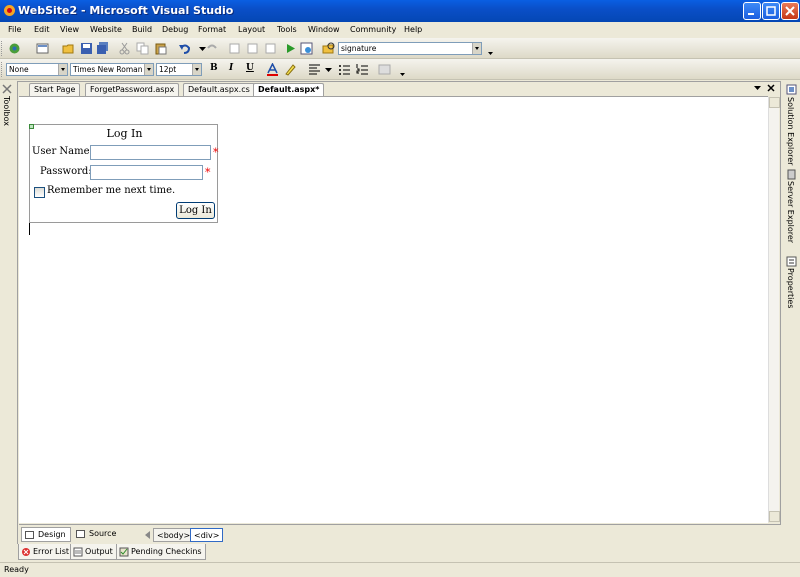 The width and height of the screenshot is (800, 577). Describe the element at coordinates (290, 48) in the screenshot. I see `start-debugging-icon` at that location.